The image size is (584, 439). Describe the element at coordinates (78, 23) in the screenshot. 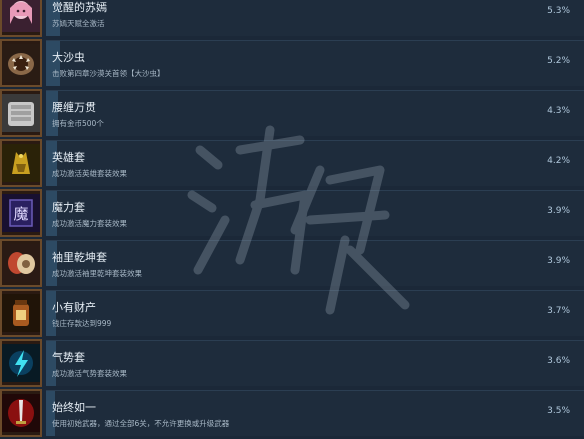

I see `achievement-description: 苏嫣天赋全激活` at that location.